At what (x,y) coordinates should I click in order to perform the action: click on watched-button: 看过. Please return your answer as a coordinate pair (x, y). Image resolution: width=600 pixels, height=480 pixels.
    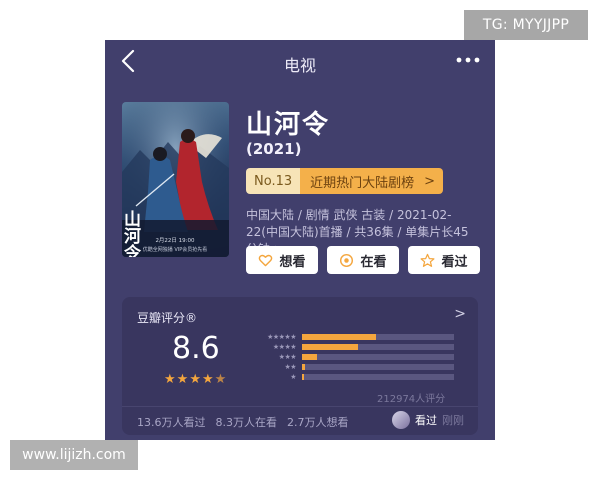
    Looking at the image, I should click on (444, 260).